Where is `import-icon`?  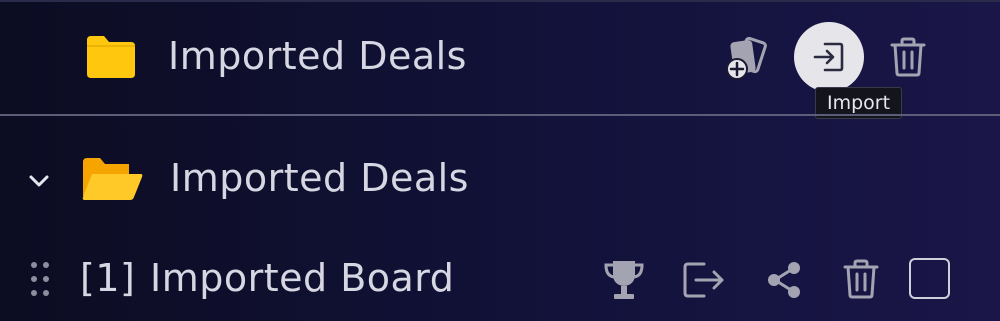 import-icon is located at coordinates (829, 57).